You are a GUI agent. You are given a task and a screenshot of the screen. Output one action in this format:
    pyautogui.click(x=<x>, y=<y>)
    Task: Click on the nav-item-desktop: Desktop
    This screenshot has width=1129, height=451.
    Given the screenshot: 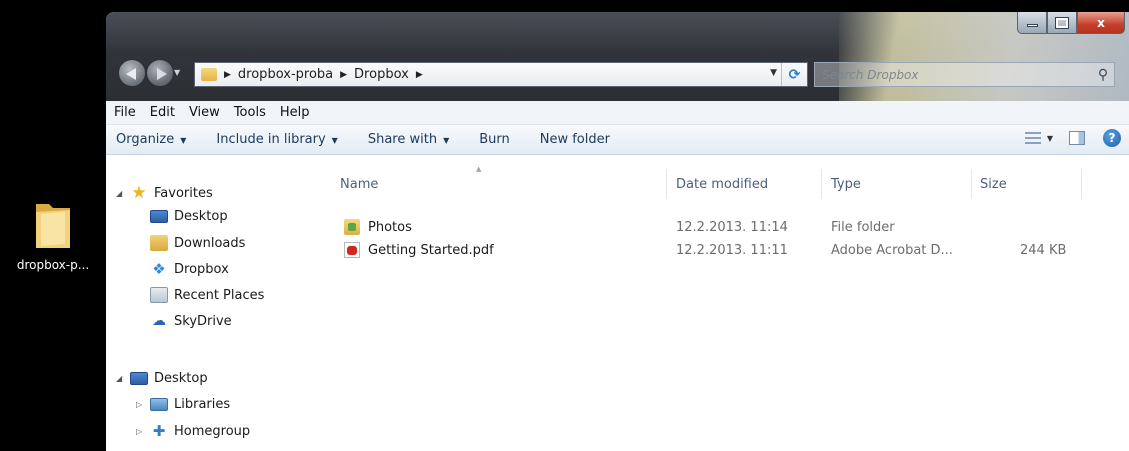 What is the action you would take?
    pyautogui.click(x=189, y=216)
    